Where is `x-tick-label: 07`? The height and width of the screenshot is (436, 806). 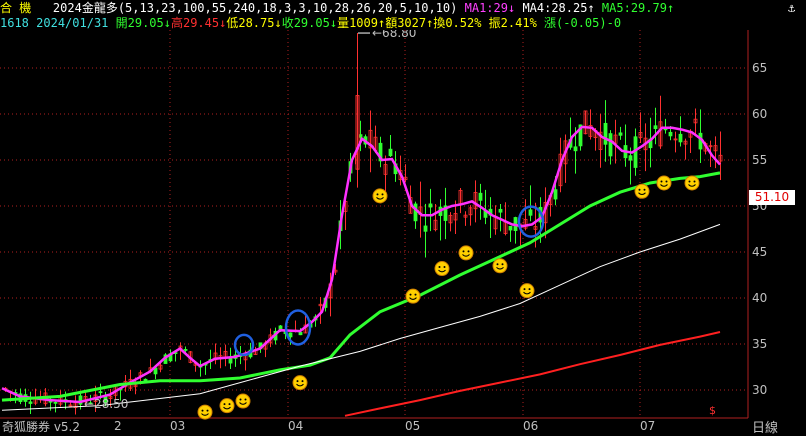 x-tick-label: 07 is located at coordinates (647, 426).